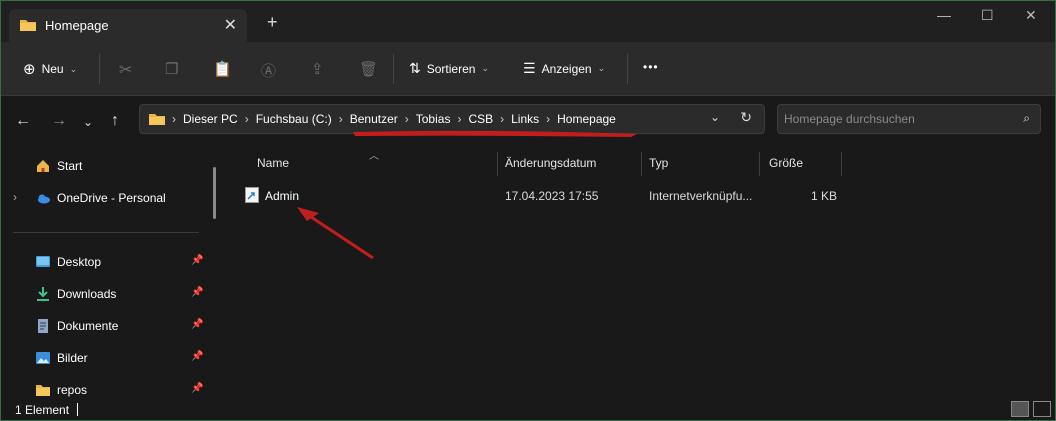 The image size is (1056, 421). What do you see at coordinates (1020, 409) in the screenshot?
I see `details-view-icon` at bounding box center [1020, 409].